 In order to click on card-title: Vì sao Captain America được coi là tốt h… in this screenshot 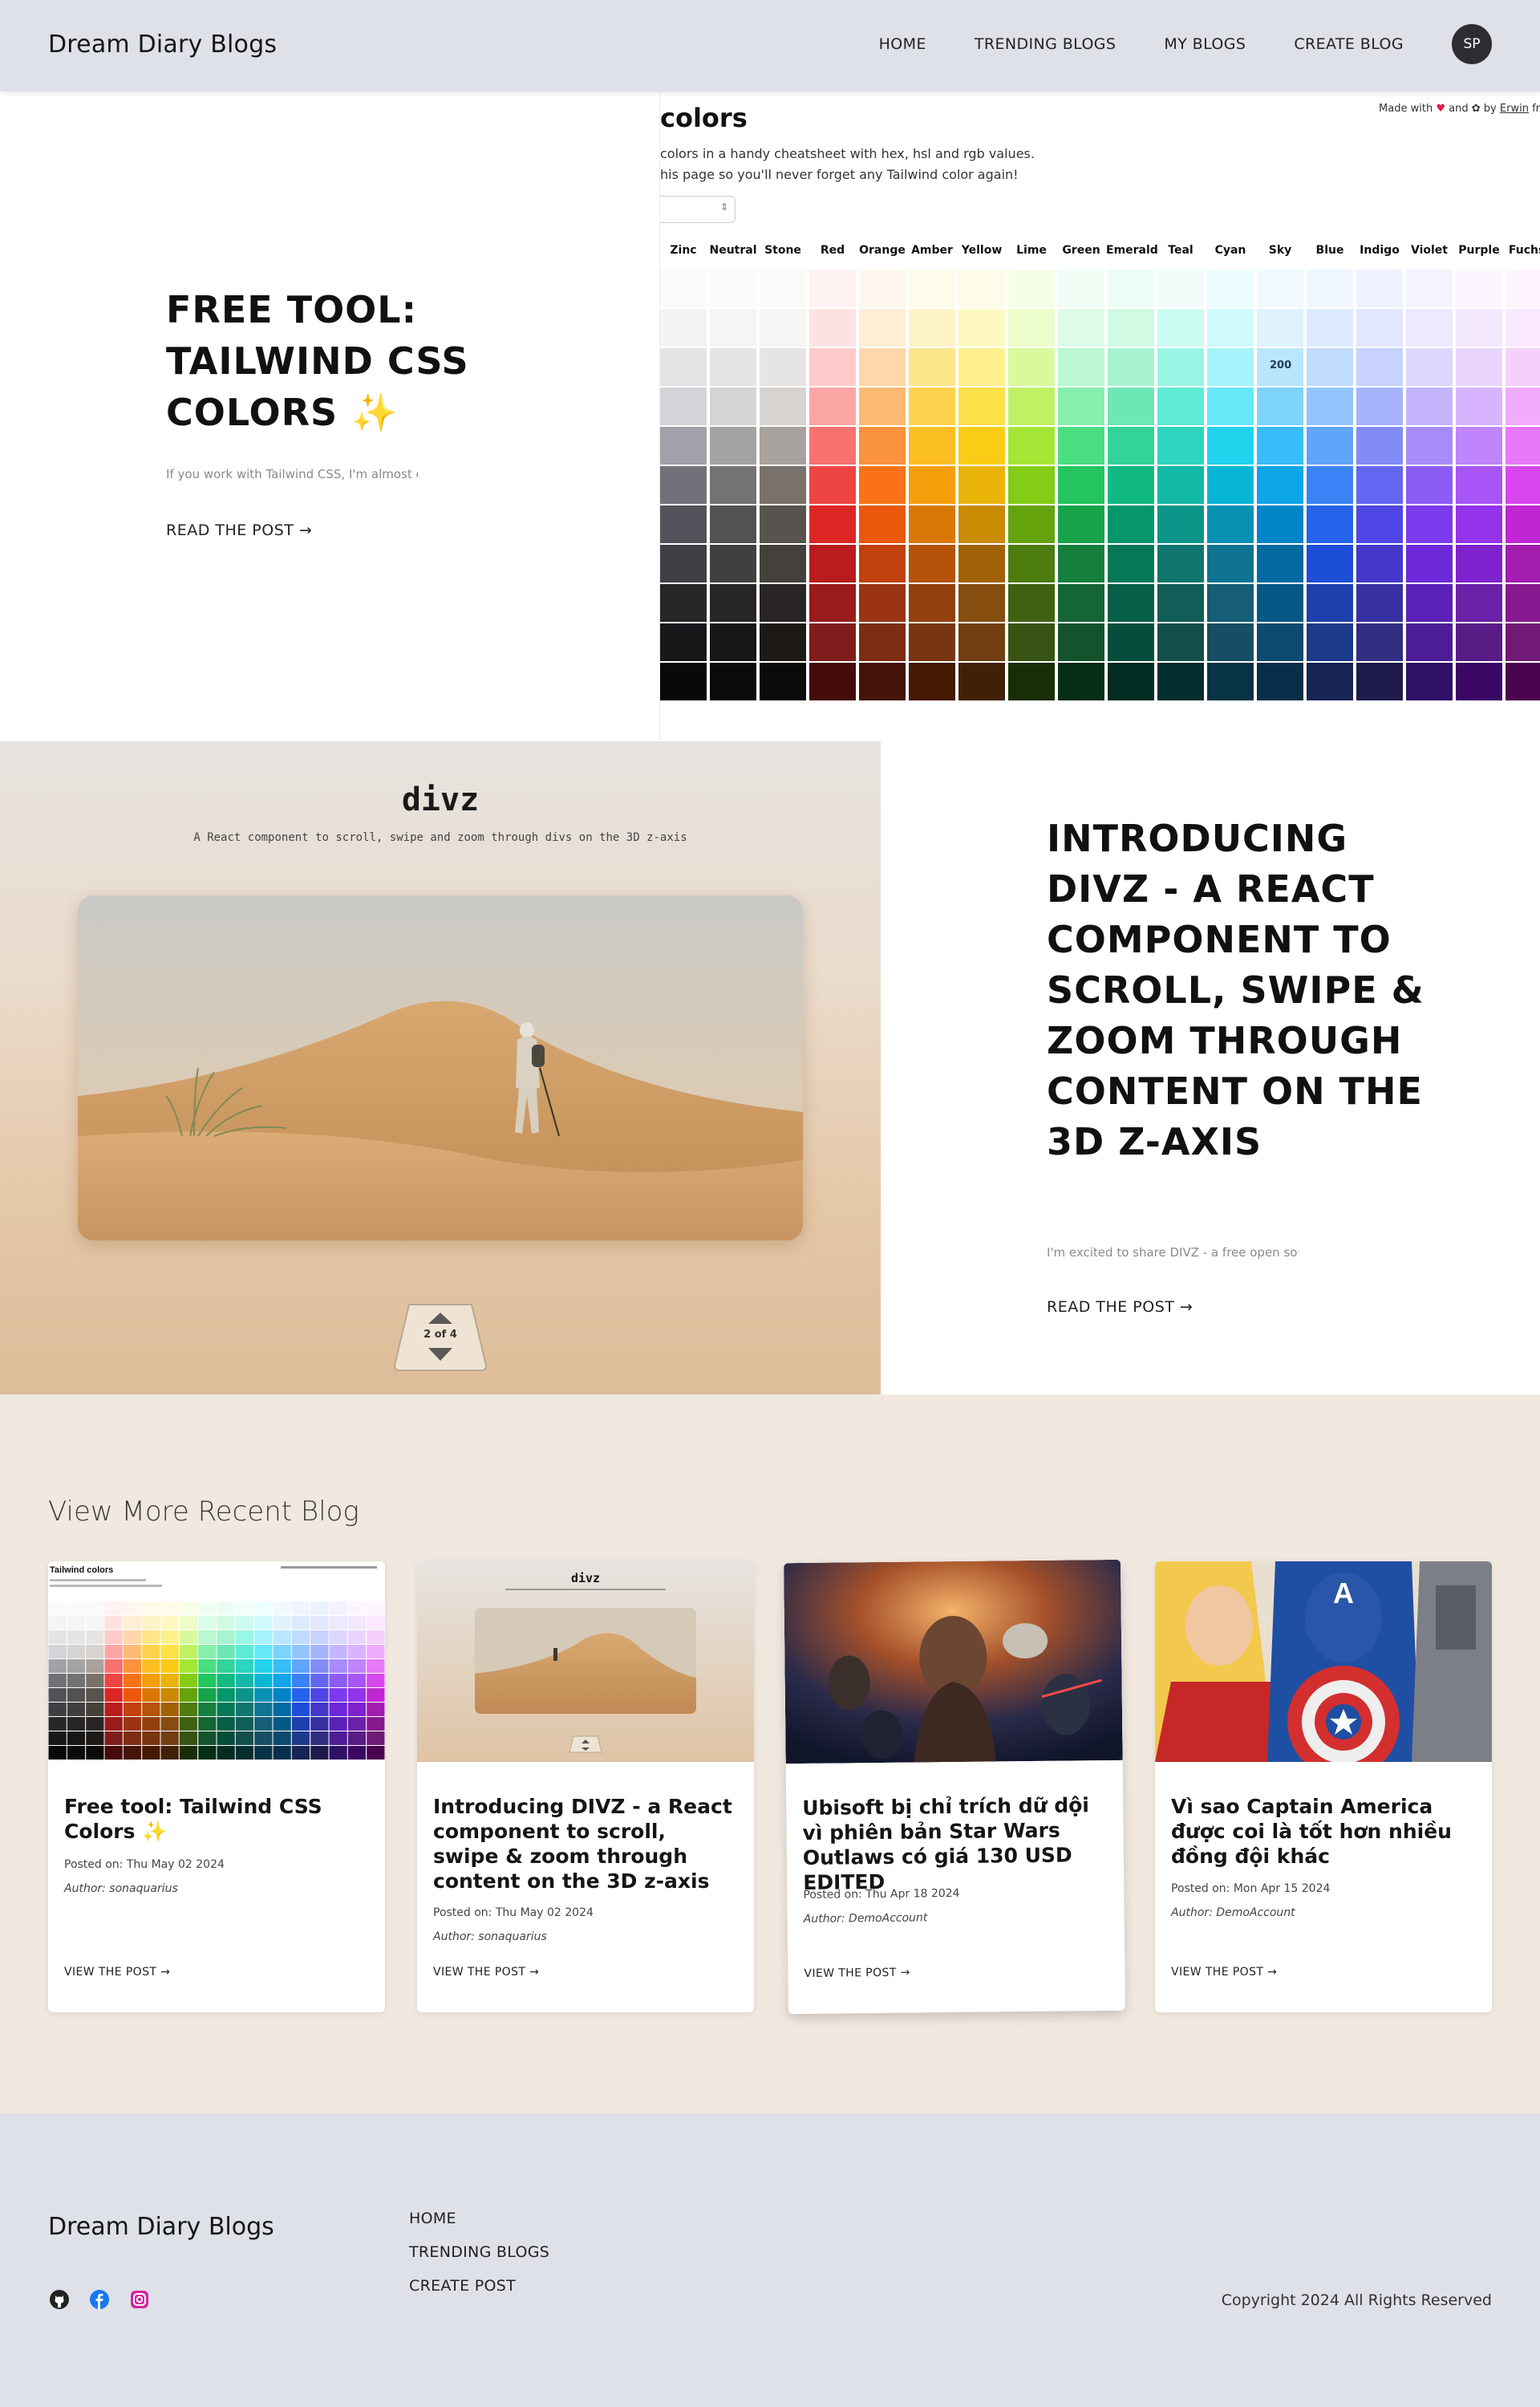, I will do `click(1323, 1832)`.